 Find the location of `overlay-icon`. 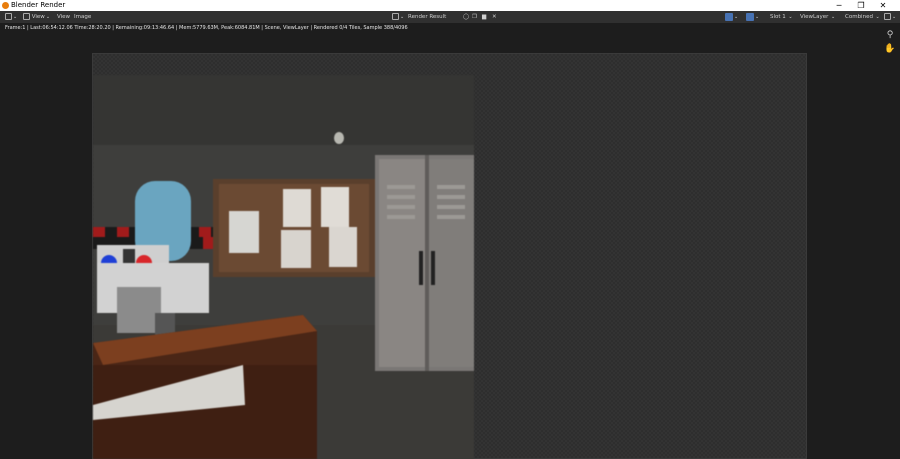

overlay-icon is located at coordinates (750, 16).